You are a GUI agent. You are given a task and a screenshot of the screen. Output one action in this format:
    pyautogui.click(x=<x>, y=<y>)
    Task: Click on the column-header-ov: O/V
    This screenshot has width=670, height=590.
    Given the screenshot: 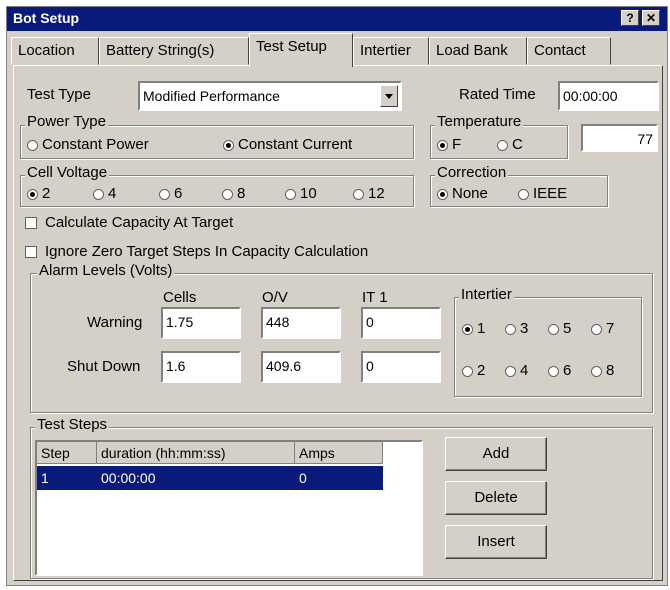 What is the action you would take?
    pyautogui.click(x=275, y=297)
    